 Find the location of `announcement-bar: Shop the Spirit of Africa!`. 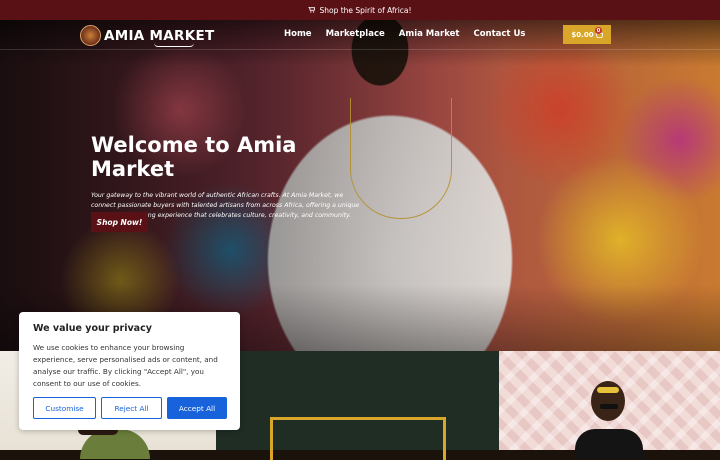

announcement-bar: Shop the Spirit of Africa! is located at coordinates (360, 10).